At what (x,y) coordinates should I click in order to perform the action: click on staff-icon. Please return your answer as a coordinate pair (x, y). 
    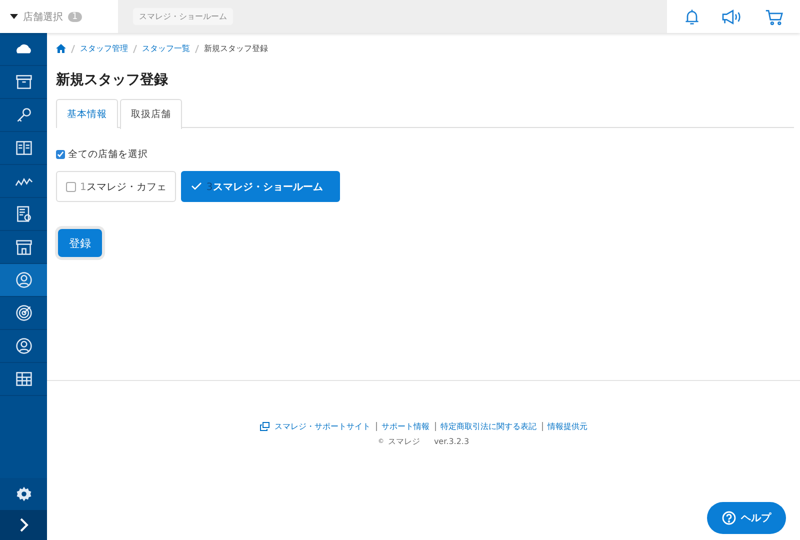
    Looking at the image, I should click on (23, 280).